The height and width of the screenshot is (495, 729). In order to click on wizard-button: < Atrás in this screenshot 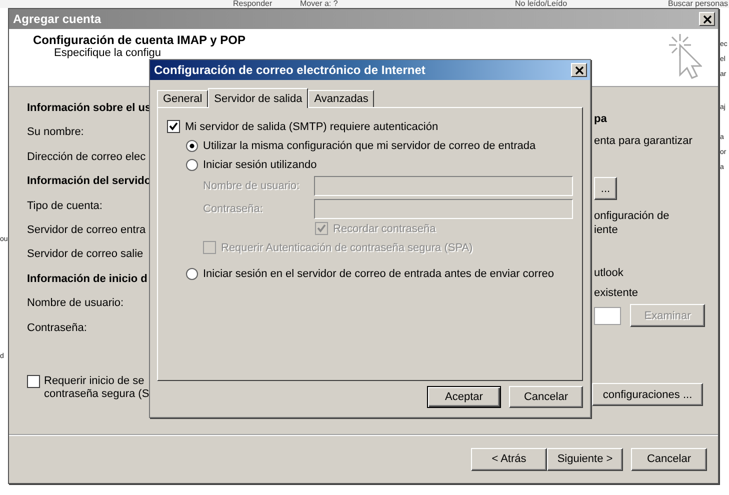, I will do `click(509, 459)`.